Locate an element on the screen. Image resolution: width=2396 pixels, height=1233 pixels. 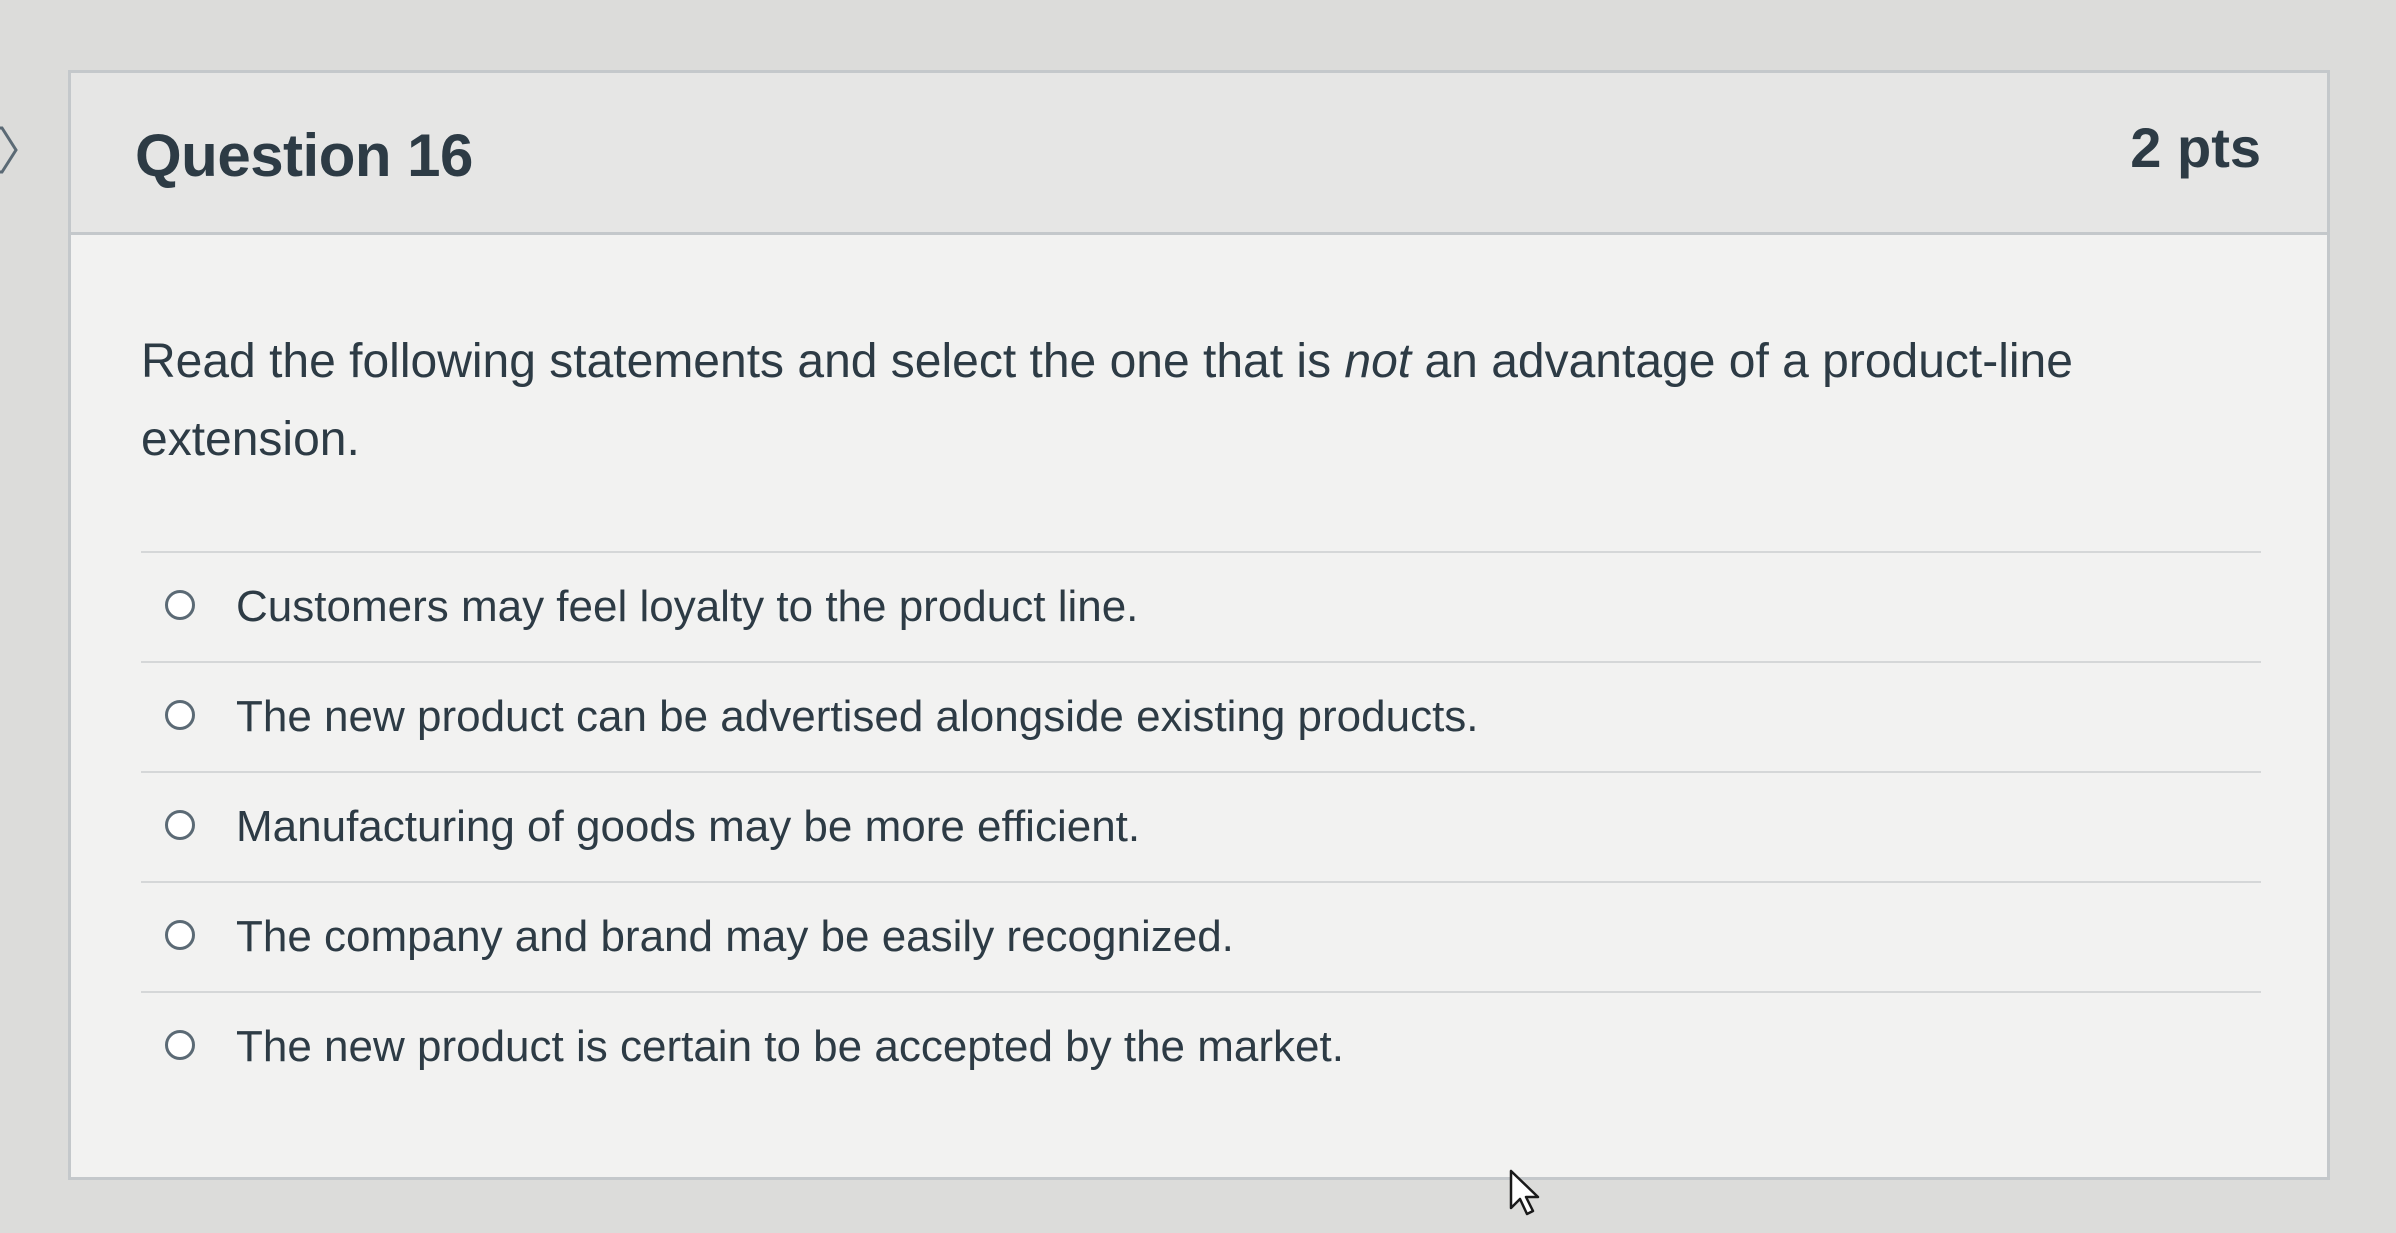
question-title: Question 16 is located at coordinates (304, 155).